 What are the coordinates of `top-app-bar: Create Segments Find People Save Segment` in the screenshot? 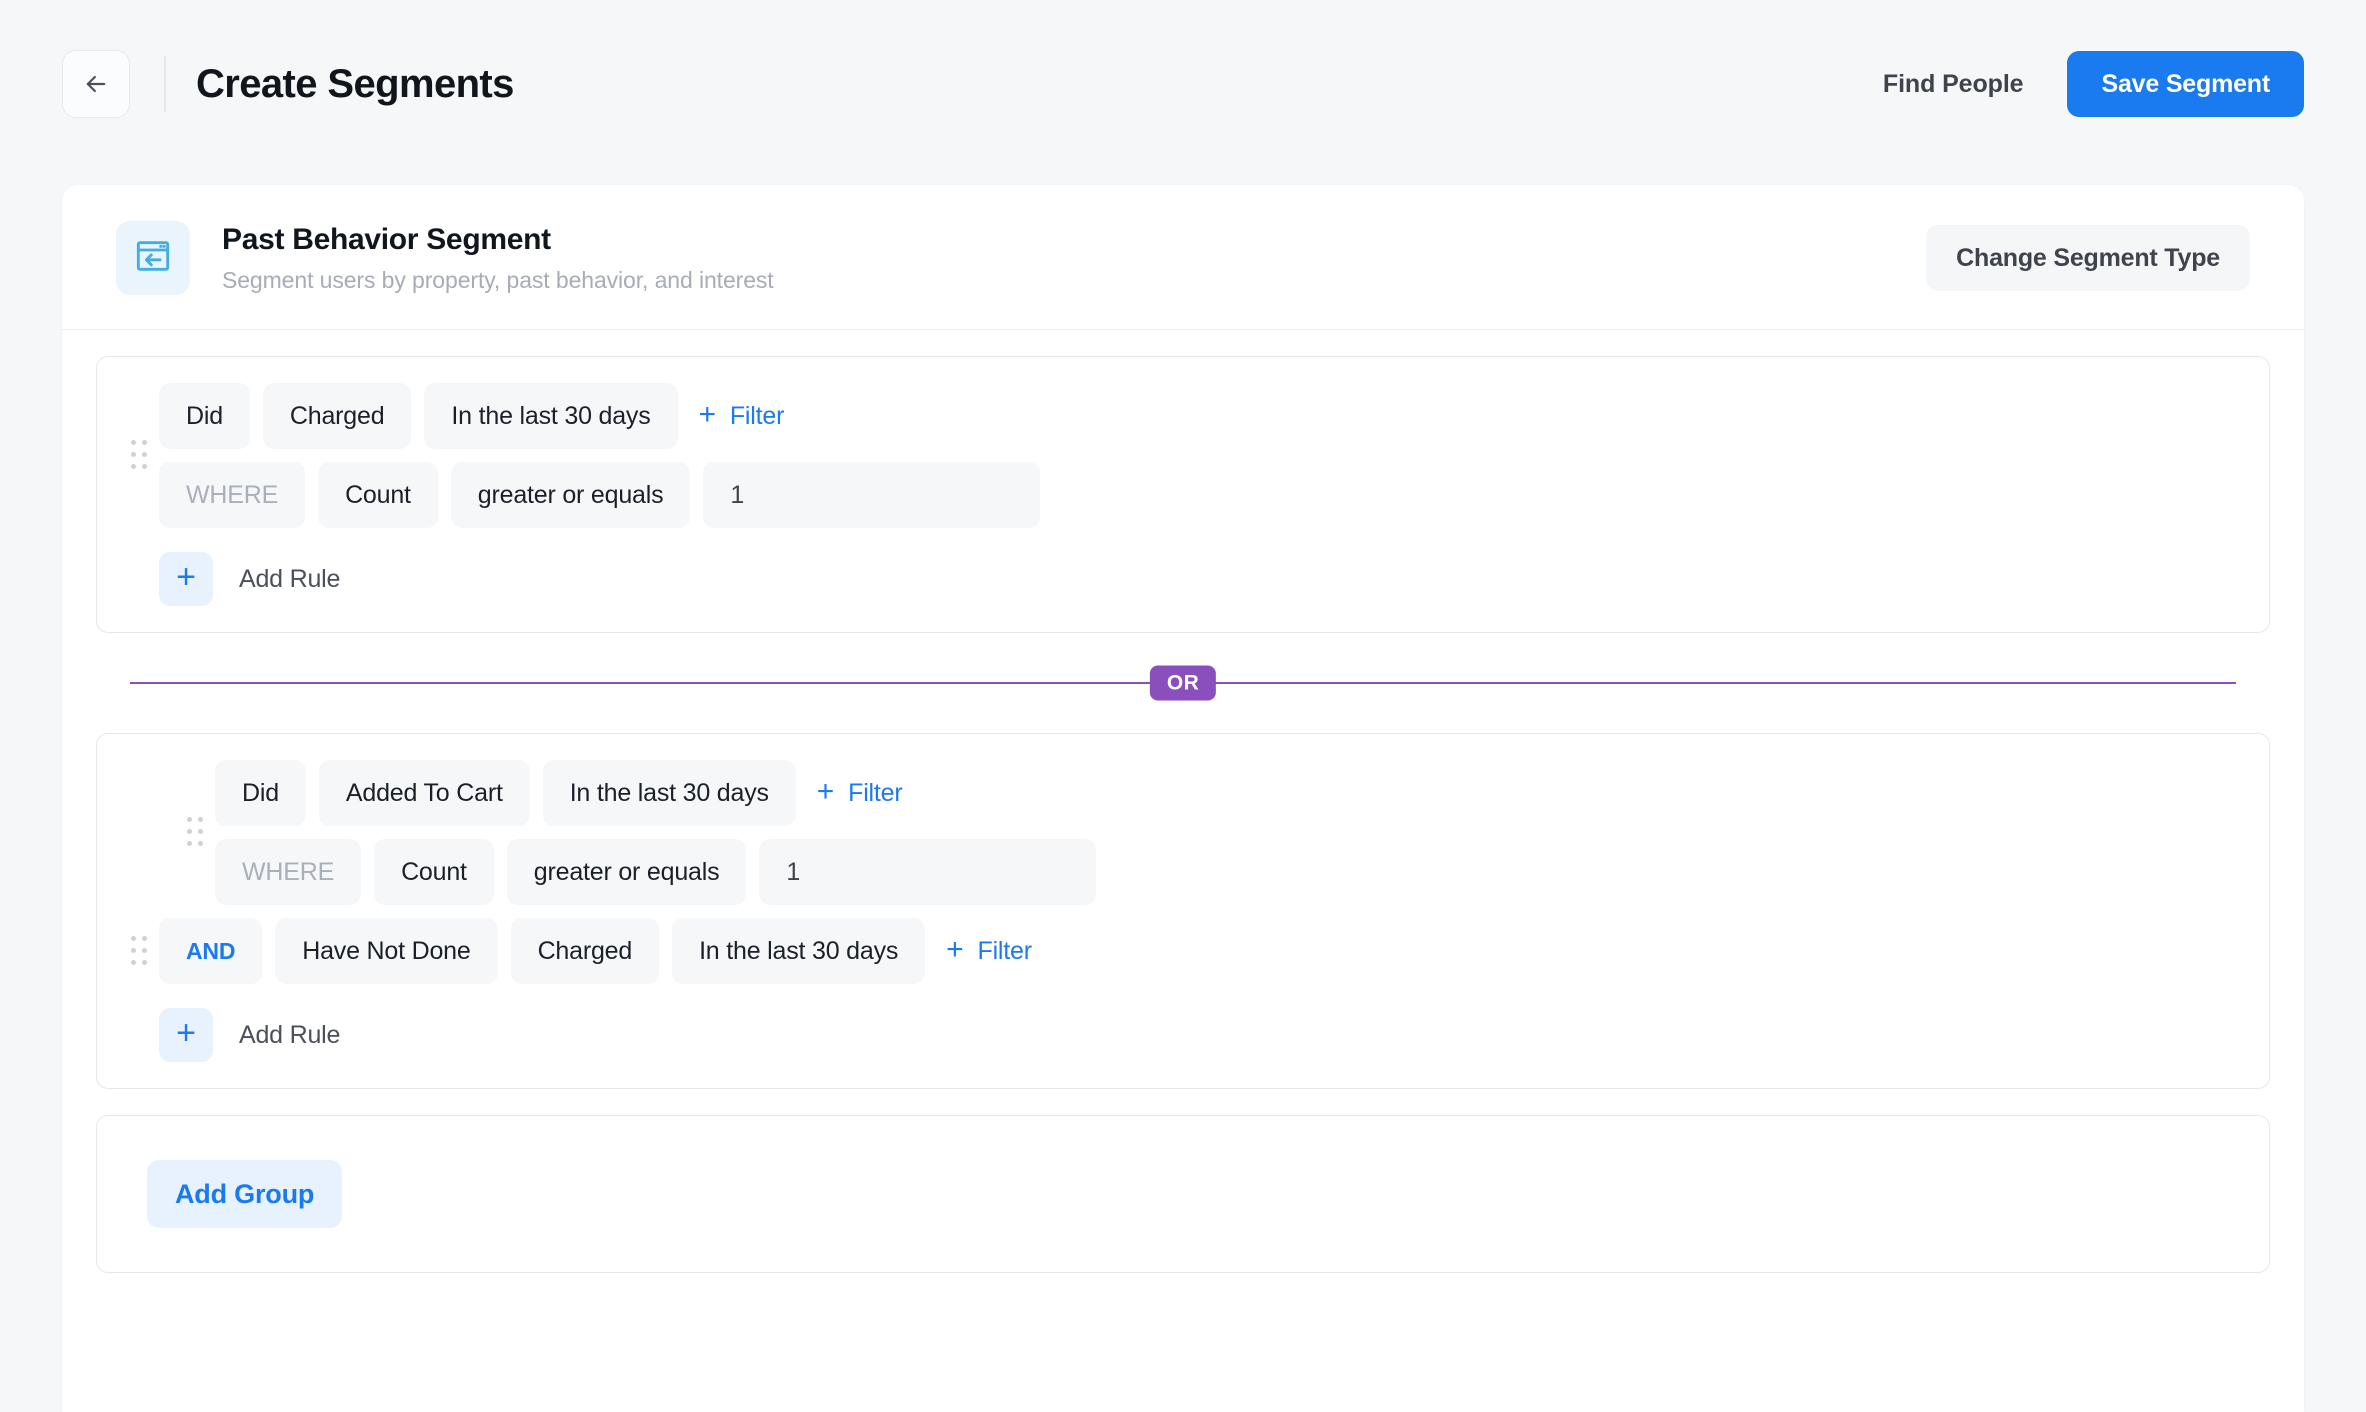 It's located at (1183, 84).